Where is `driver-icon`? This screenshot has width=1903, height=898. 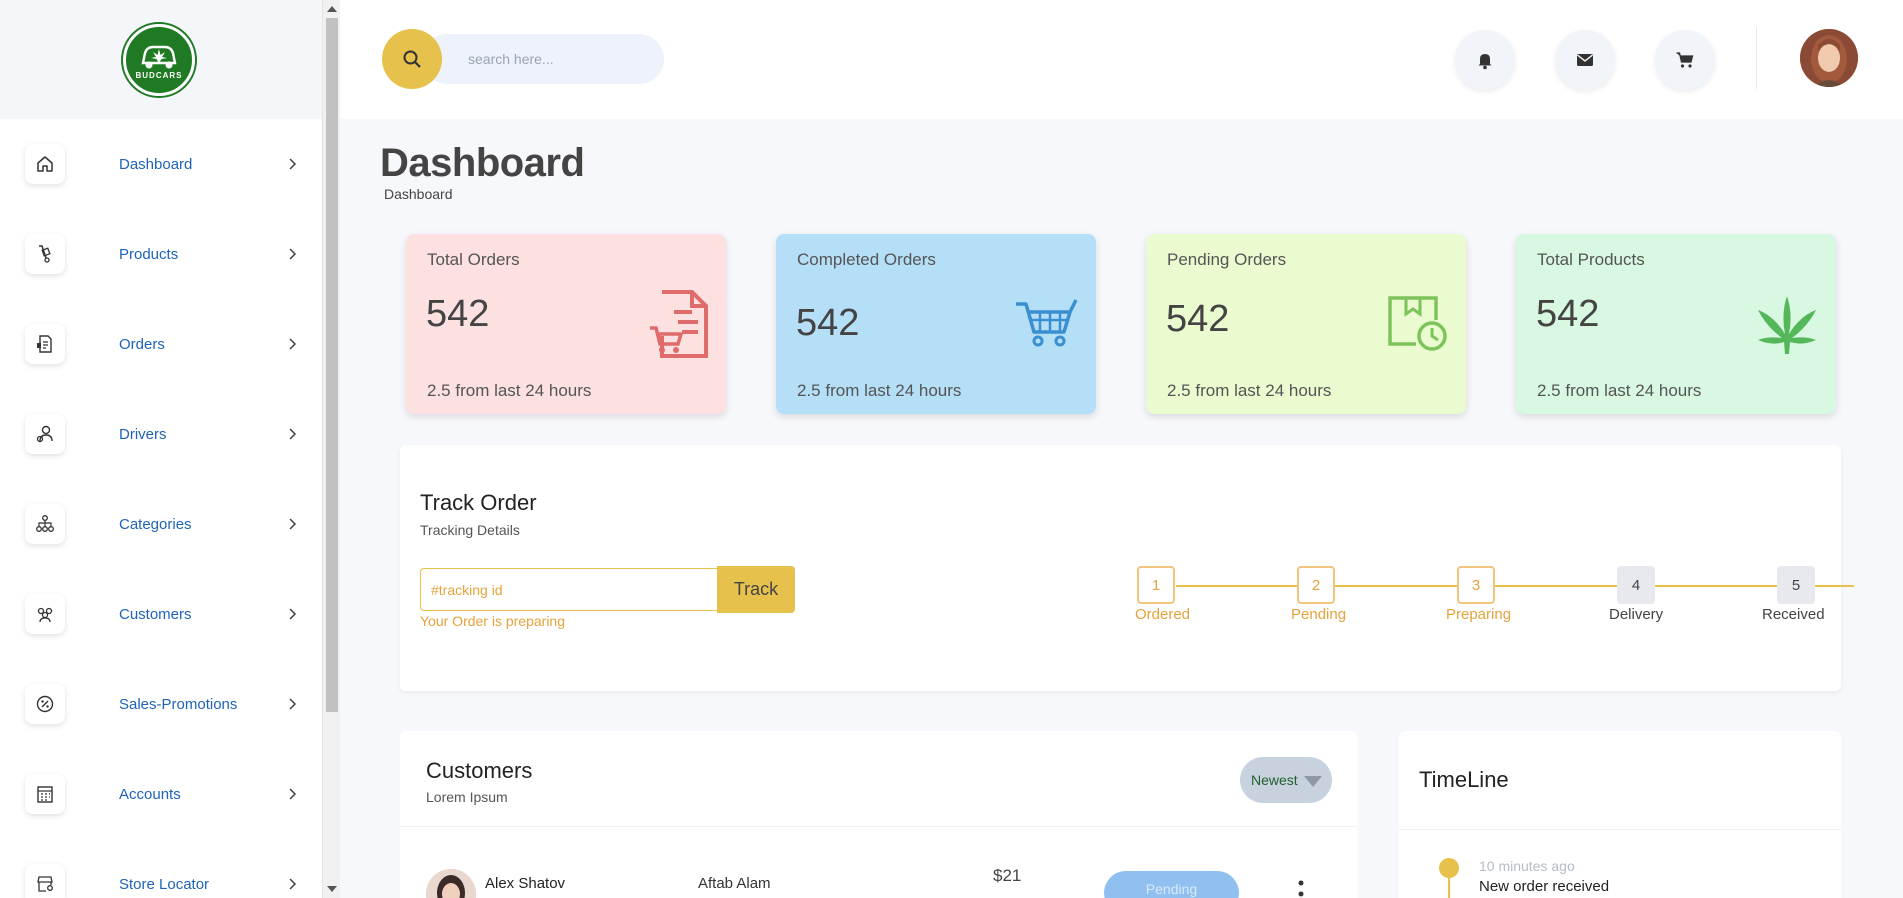 driver-icon is located at coordinates (45, 434).